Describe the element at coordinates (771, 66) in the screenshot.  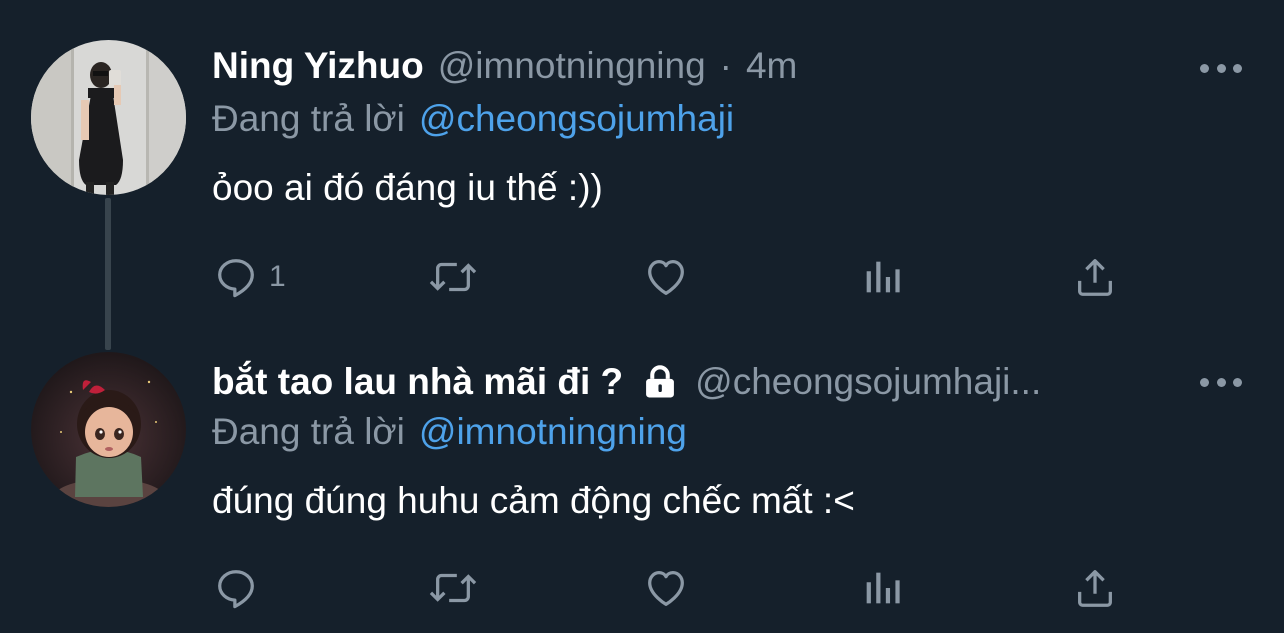
I see `timestamp: 4m` at that location.